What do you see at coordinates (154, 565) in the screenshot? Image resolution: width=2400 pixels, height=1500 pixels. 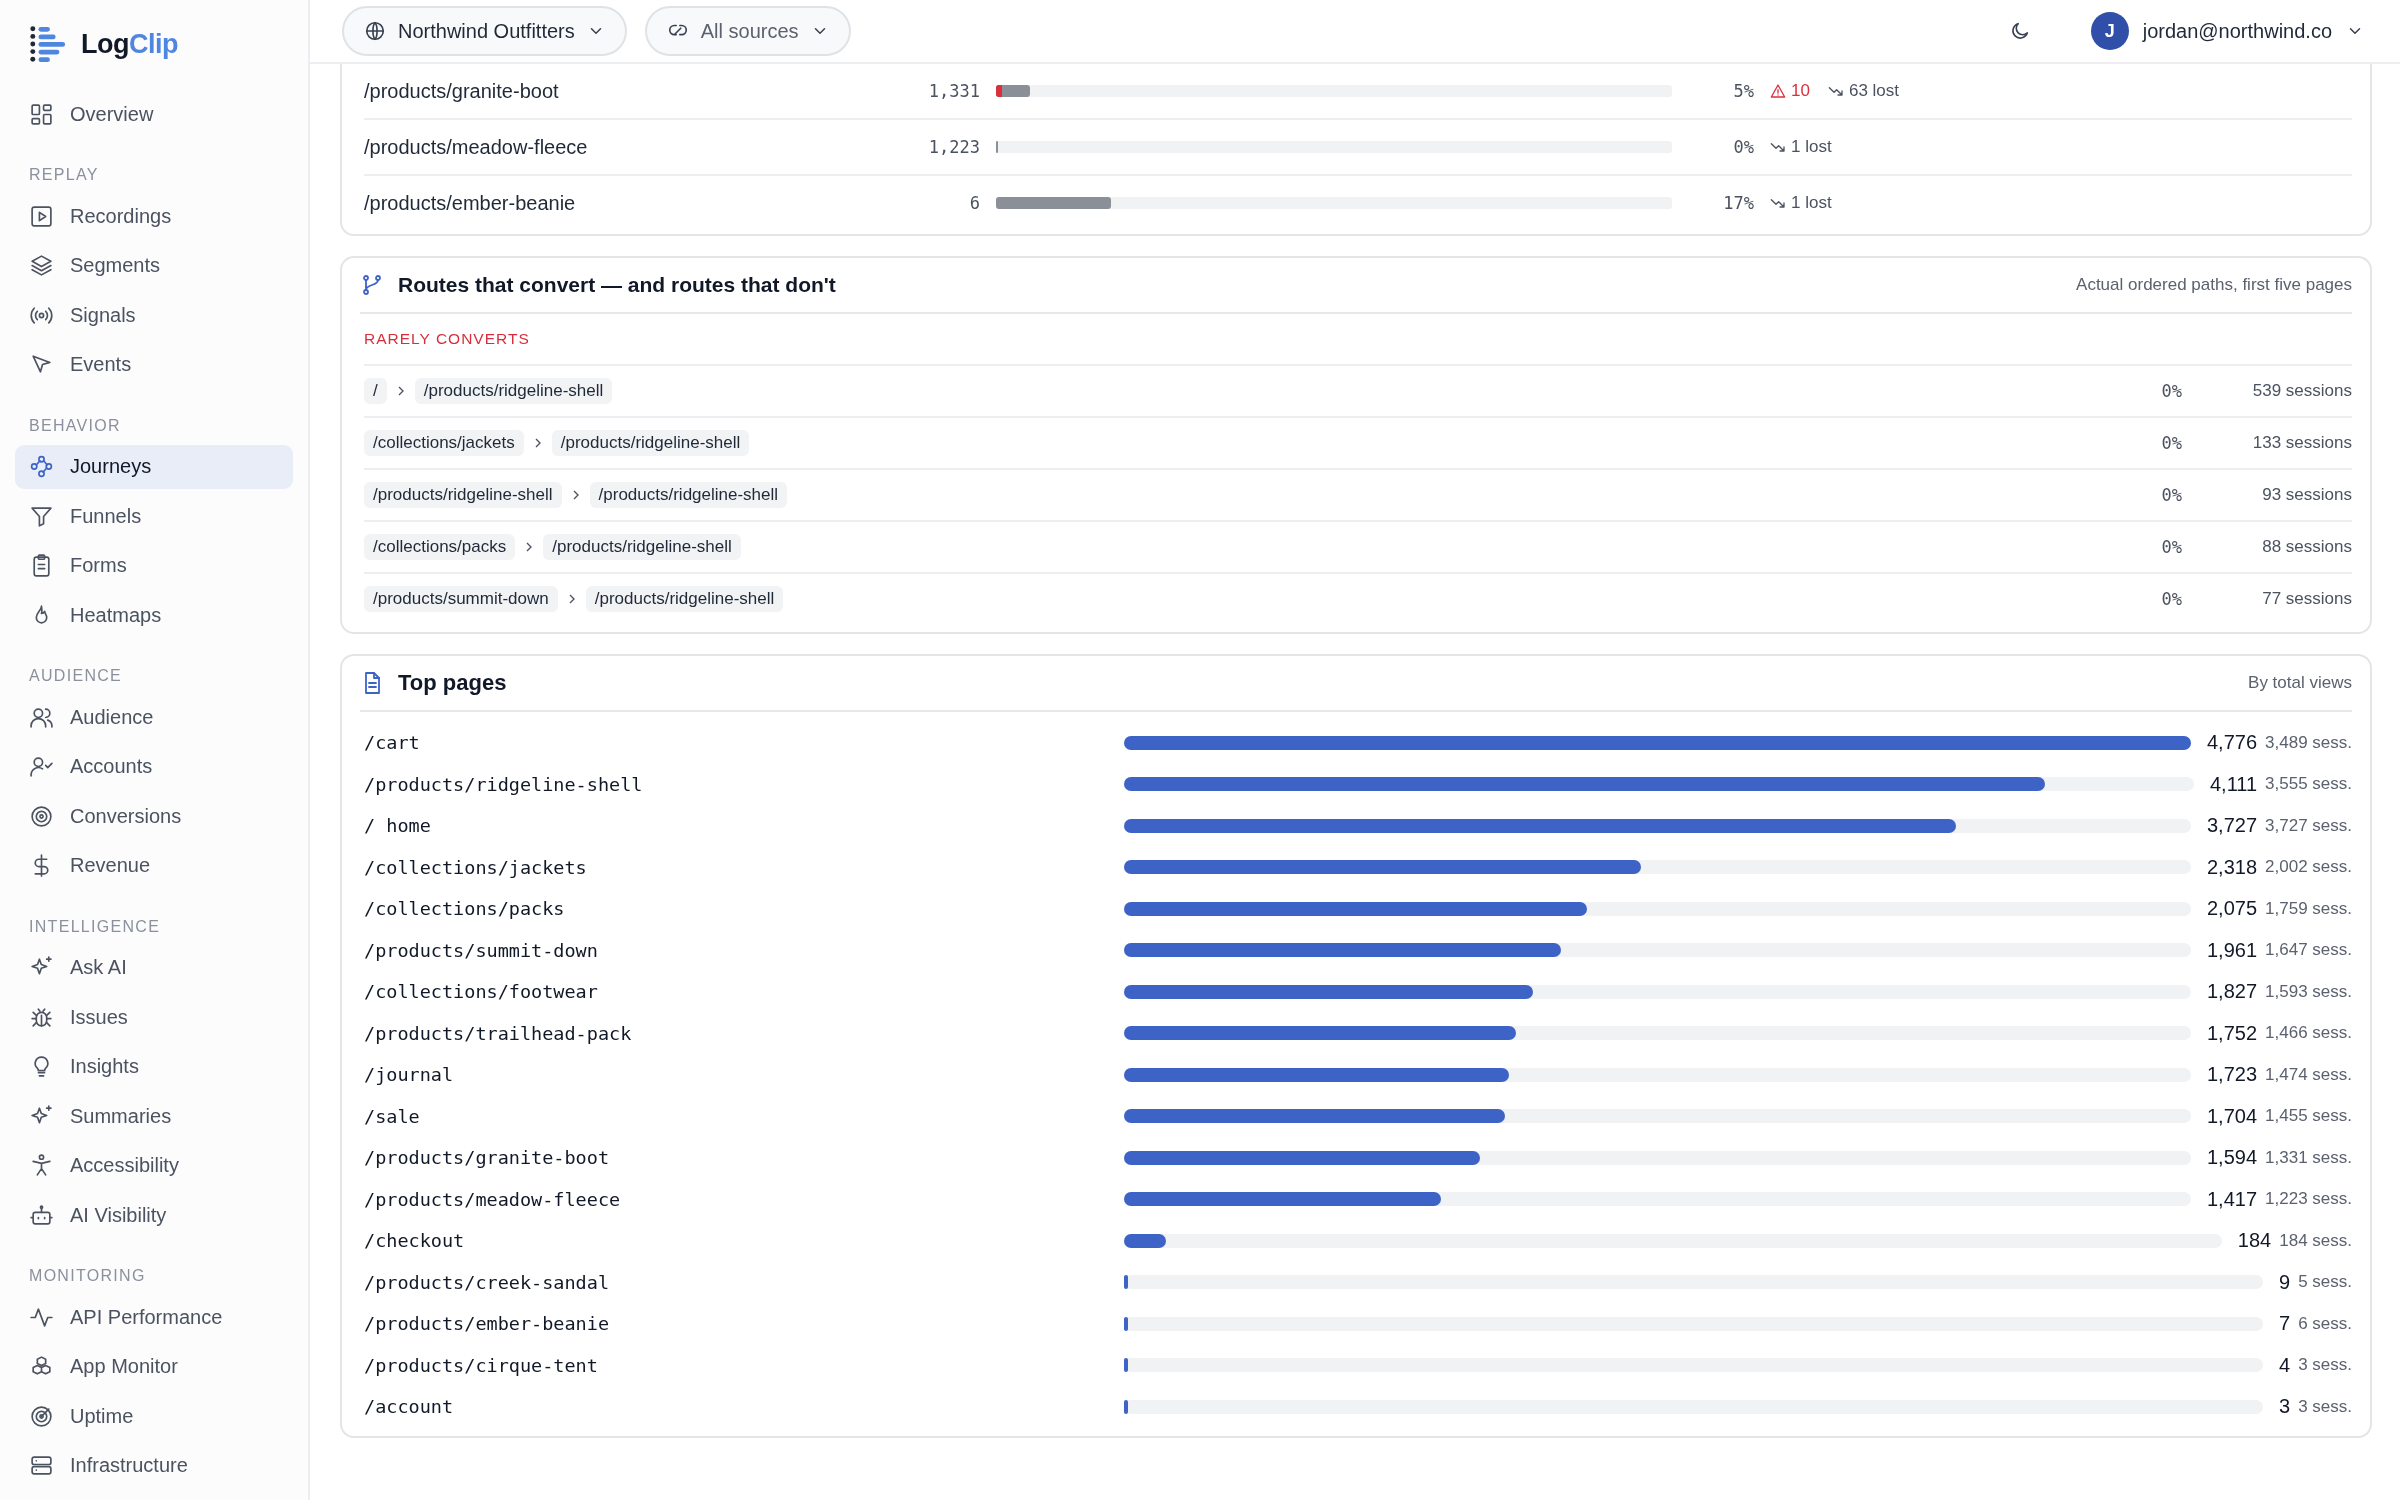 I see `nav-item: Forms` at bounding box center [154, 565].